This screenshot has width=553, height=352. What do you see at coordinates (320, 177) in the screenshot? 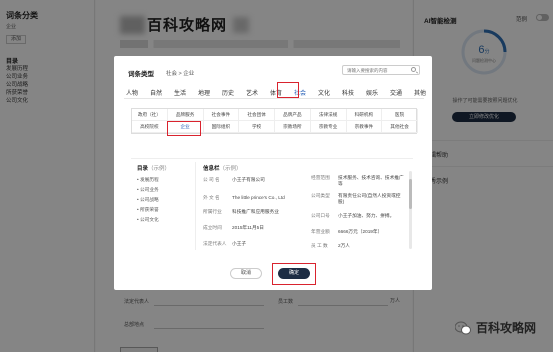
I see `info-key: 经营范围` at bounding box center [320, 177].